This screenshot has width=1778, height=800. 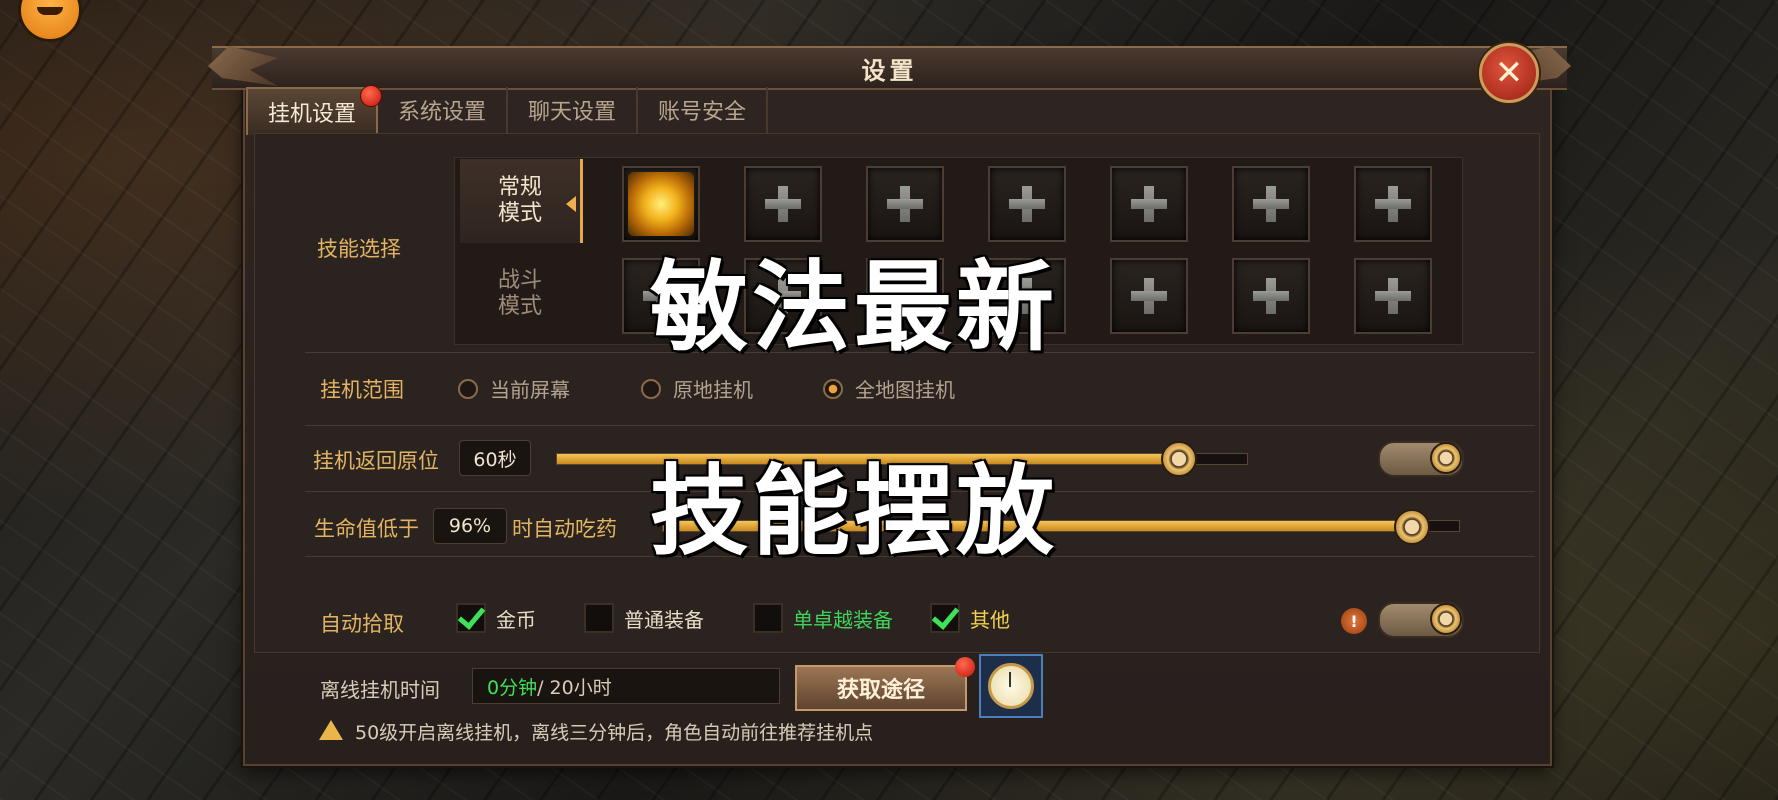 I want to click on checkbox-label: 单卓越装备, so click(x=843, y=619).